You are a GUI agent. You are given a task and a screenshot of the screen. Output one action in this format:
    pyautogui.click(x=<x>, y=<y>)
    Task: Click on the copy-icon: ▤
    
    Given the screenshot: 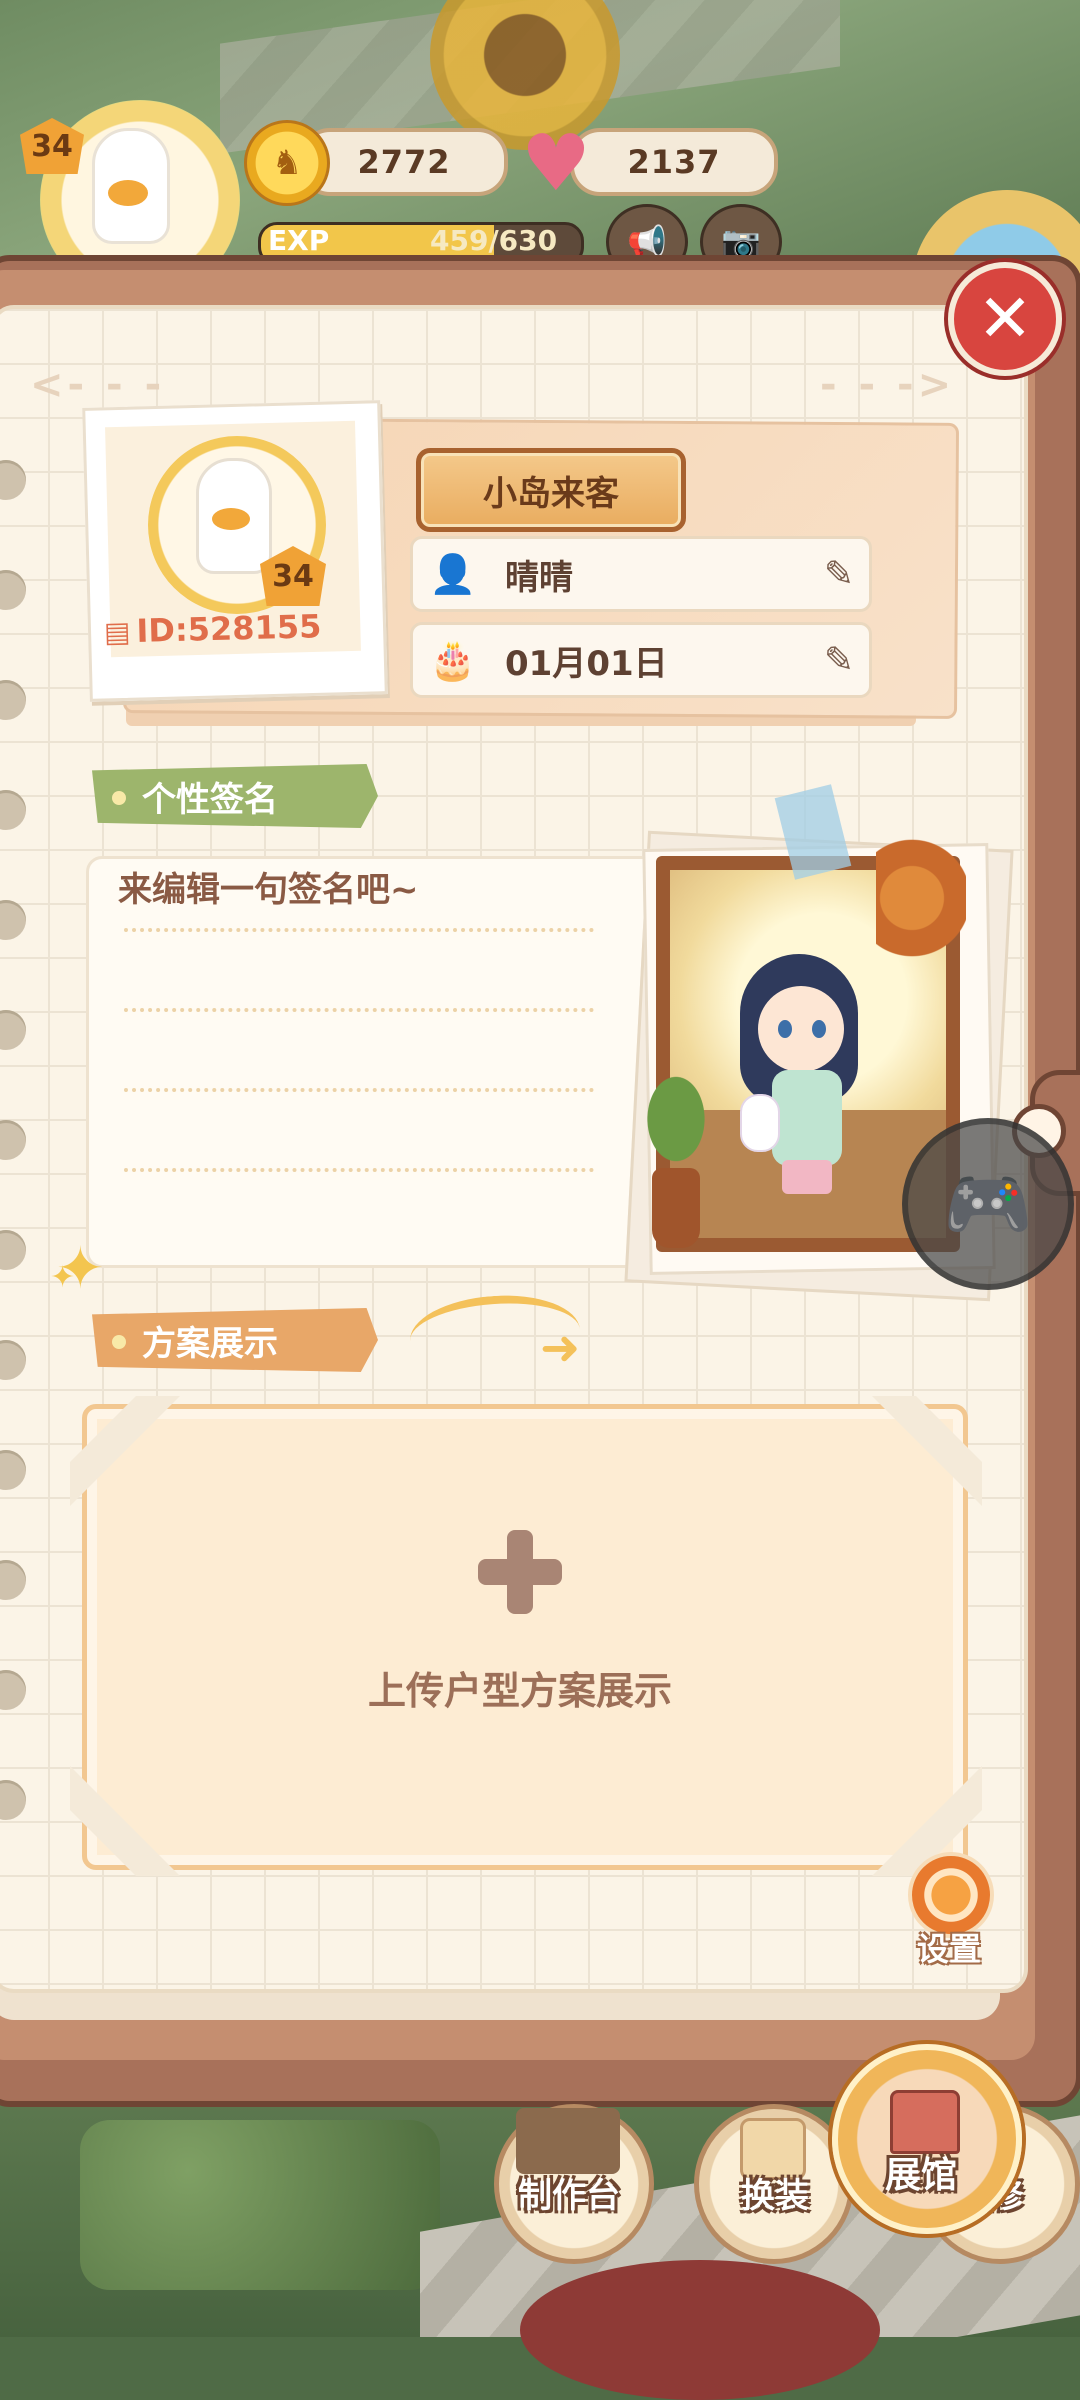 What is the action you would take?
    pyautogui.click(x=117, y=631)
    